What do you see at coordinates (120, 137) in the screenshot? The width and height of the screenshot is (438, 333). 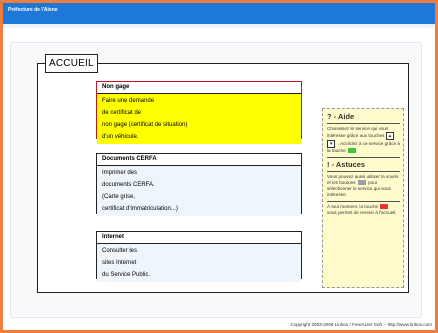 I see `desc-line: d'un véhicule.` at bounding box center [120, 137].